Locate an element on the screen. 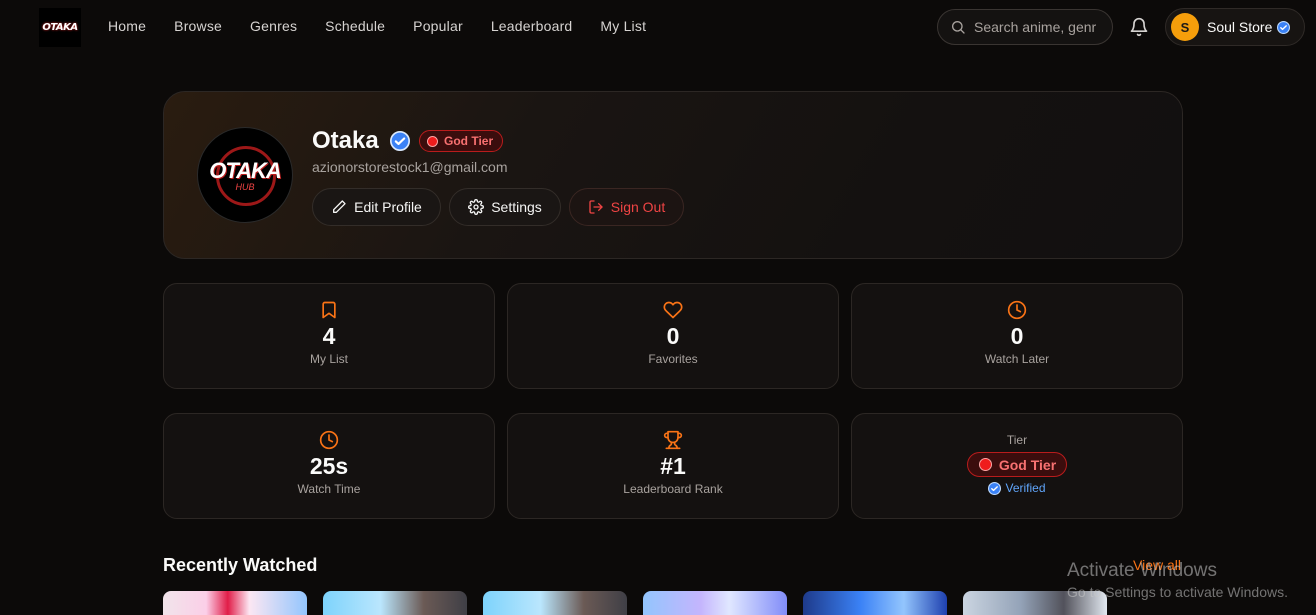 This screenshot has height=615, width=1316. edit-profile-button: Edit Profile is located at coordinates (376, 207).